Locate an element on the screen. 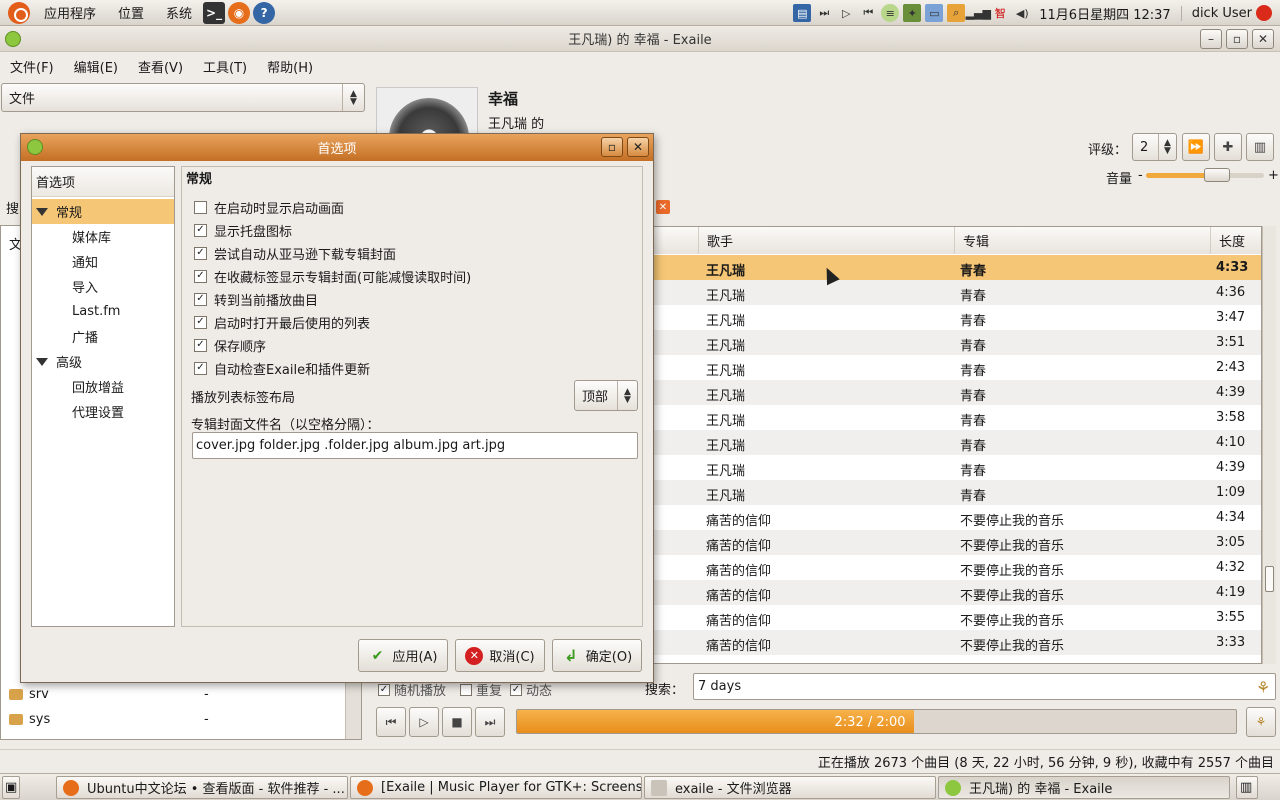  option-checkbox: ✓ 显示托盘图标 is located at coordinates (243, 230).